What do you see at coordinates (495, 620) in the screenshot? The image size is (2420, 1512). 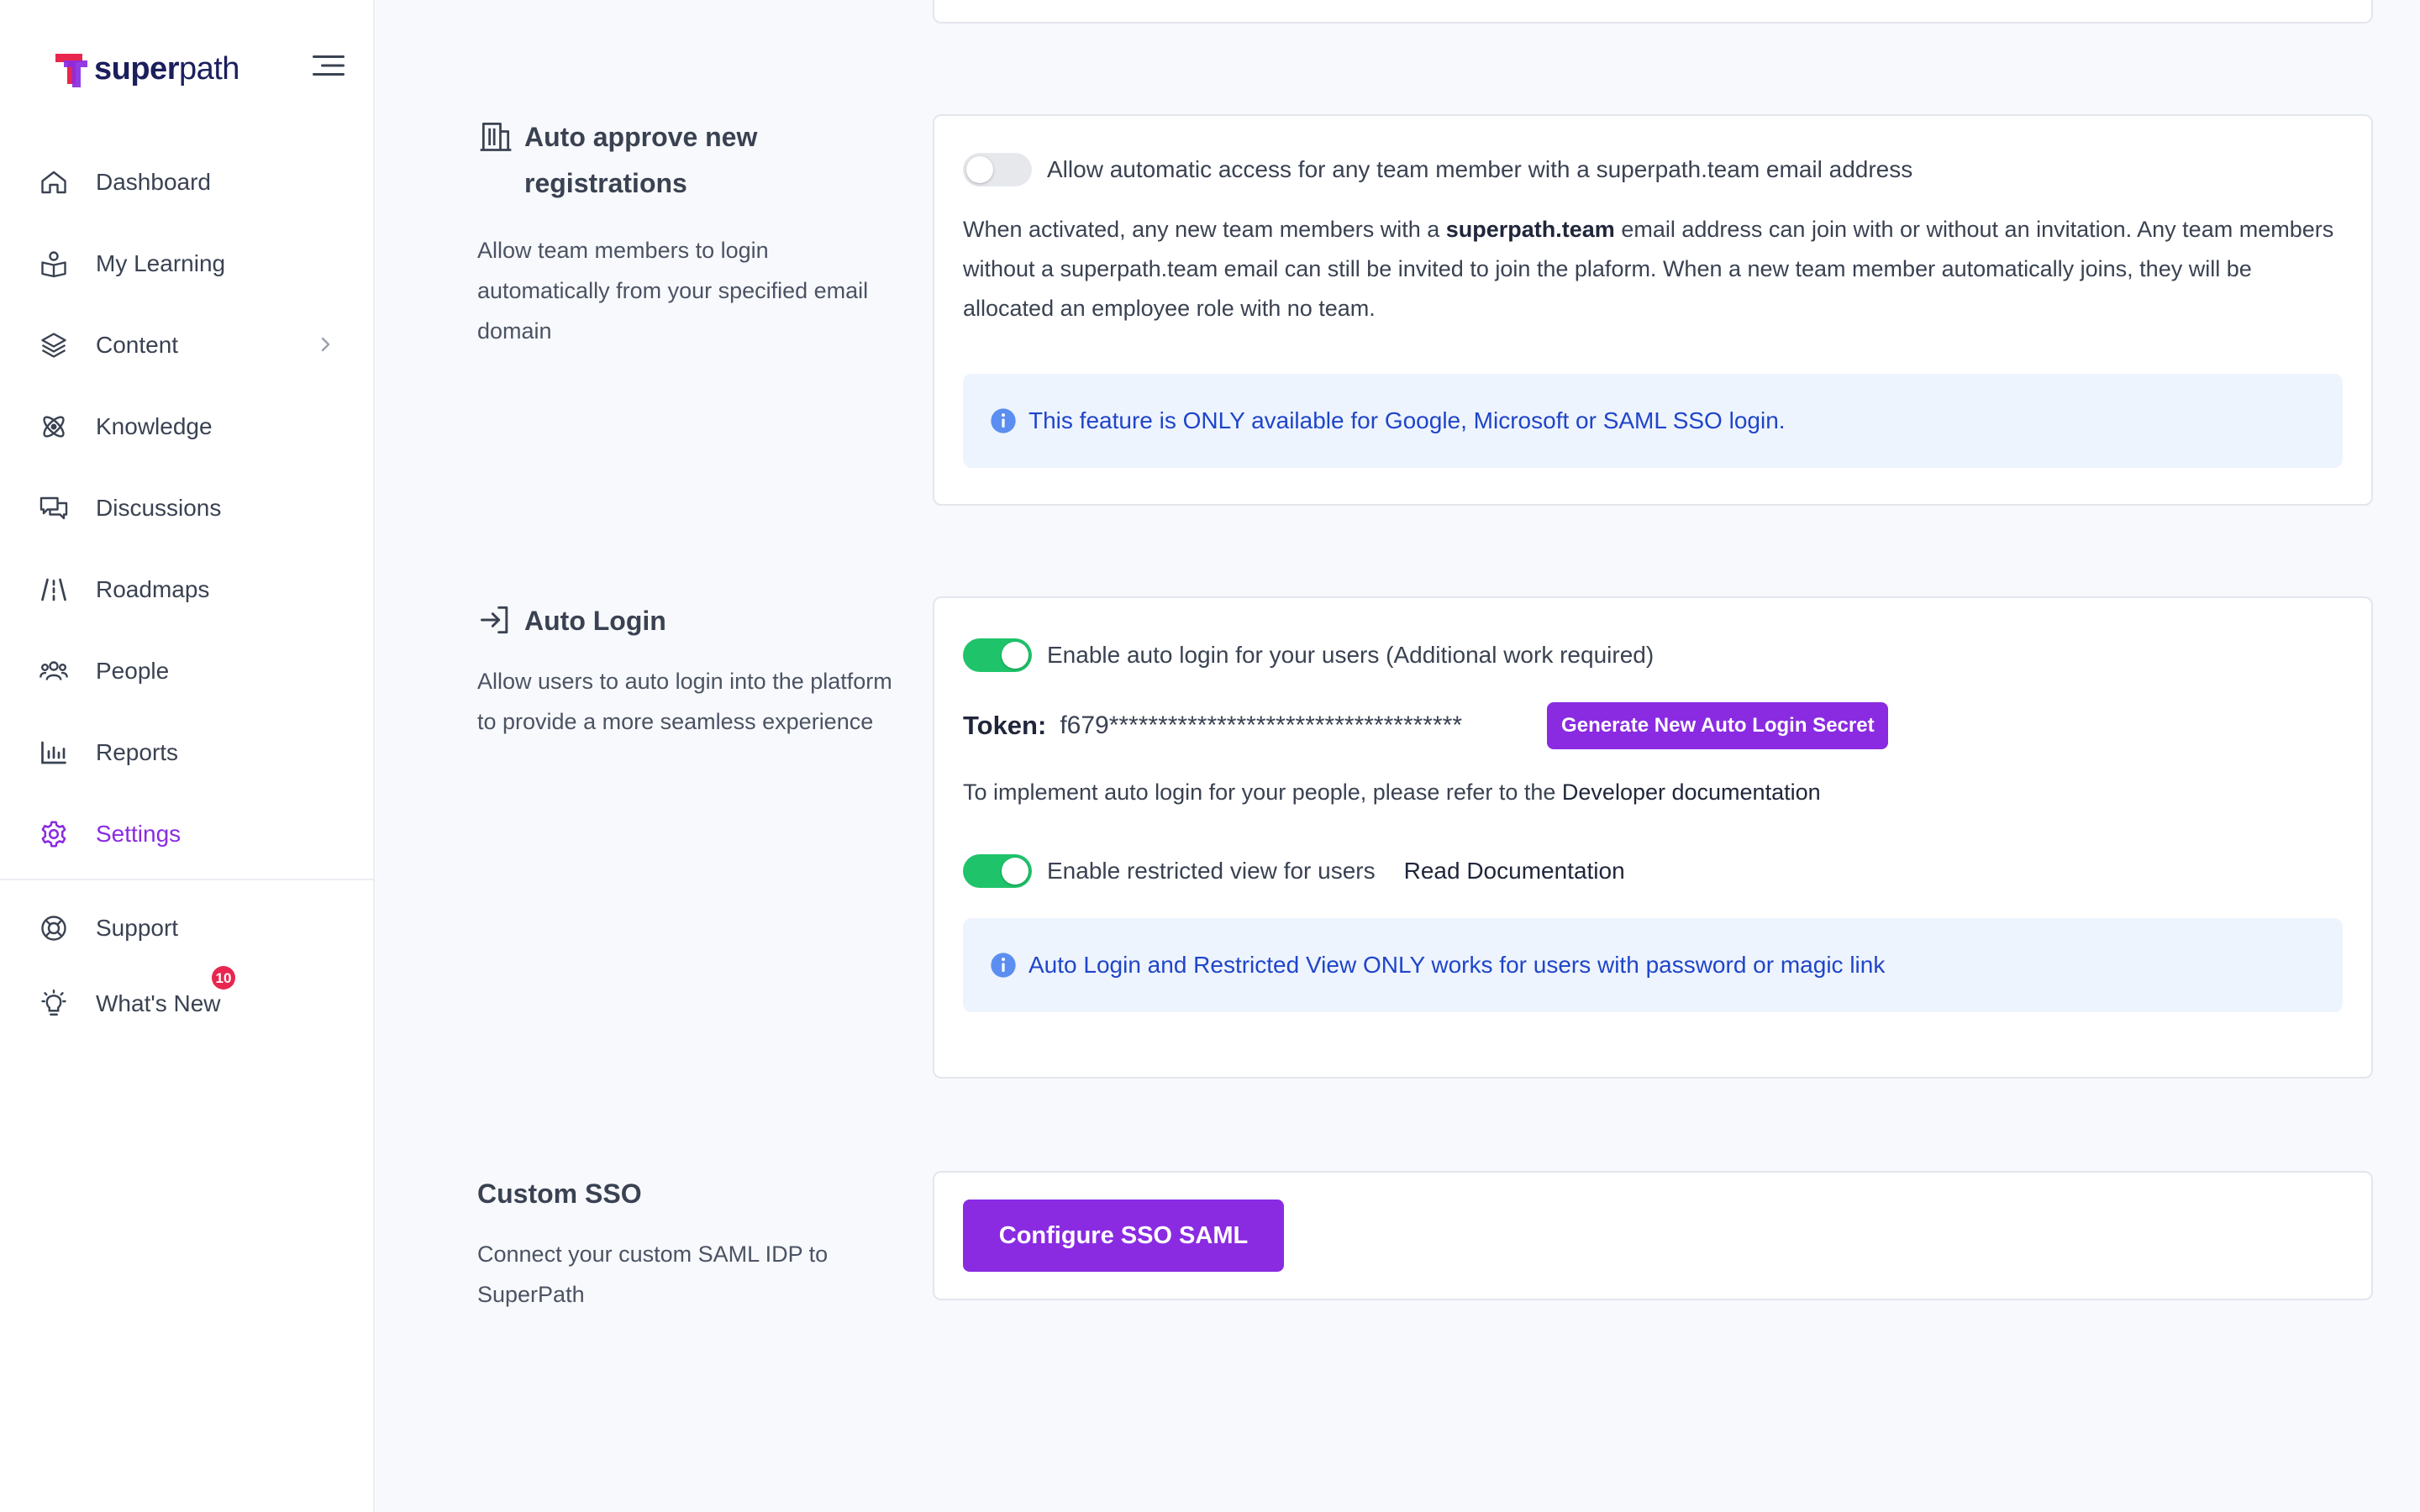 I see `login-icon` at bounding box center [495, 620].